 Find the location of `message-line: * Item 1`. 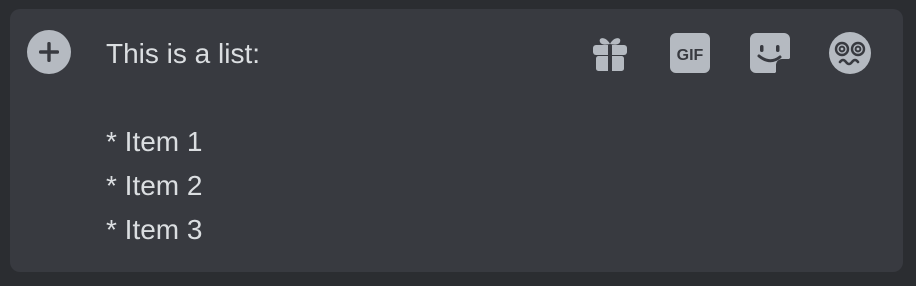

message-line: * Item 1 is located at coordinates (154, 141).